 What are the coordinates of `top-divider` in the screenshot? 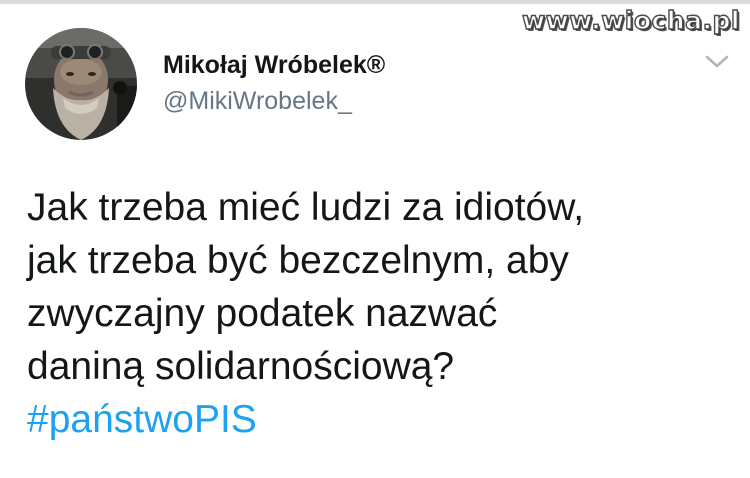 It's located at (375, 2).